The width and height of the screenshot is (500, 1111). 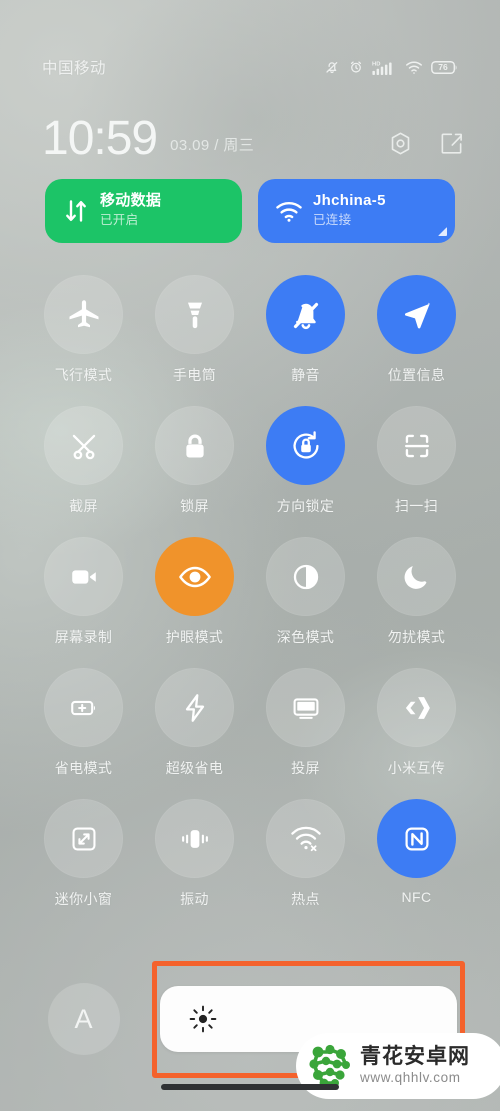 I want to click on hd-signal-icon: HD, so click(x=384, y=67).